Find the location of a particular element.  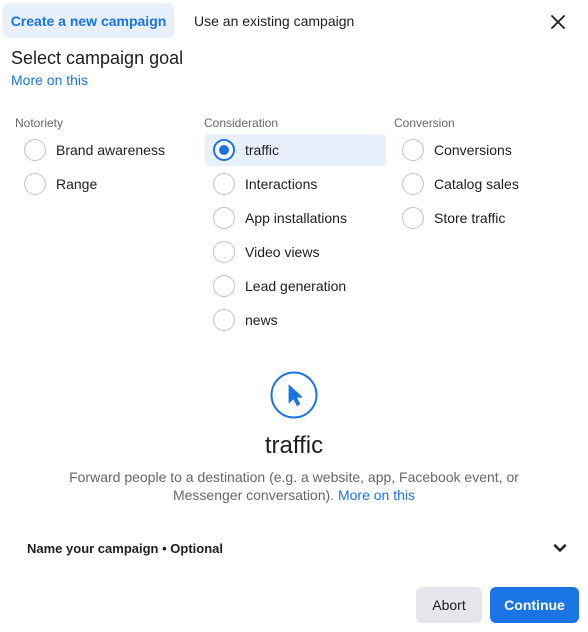

goal-more-link: More on this is located at coordinates (376, 495).